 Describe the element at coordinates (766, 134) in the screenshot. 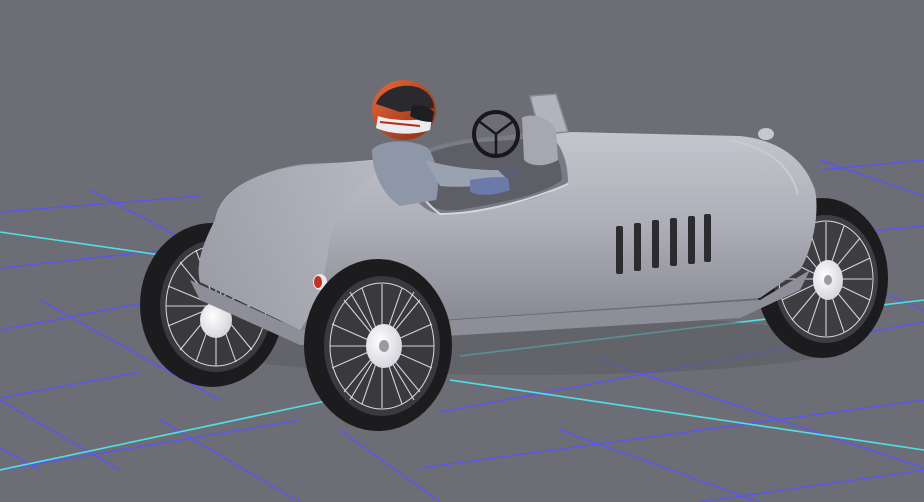

I see `fuel-cap` at that location.